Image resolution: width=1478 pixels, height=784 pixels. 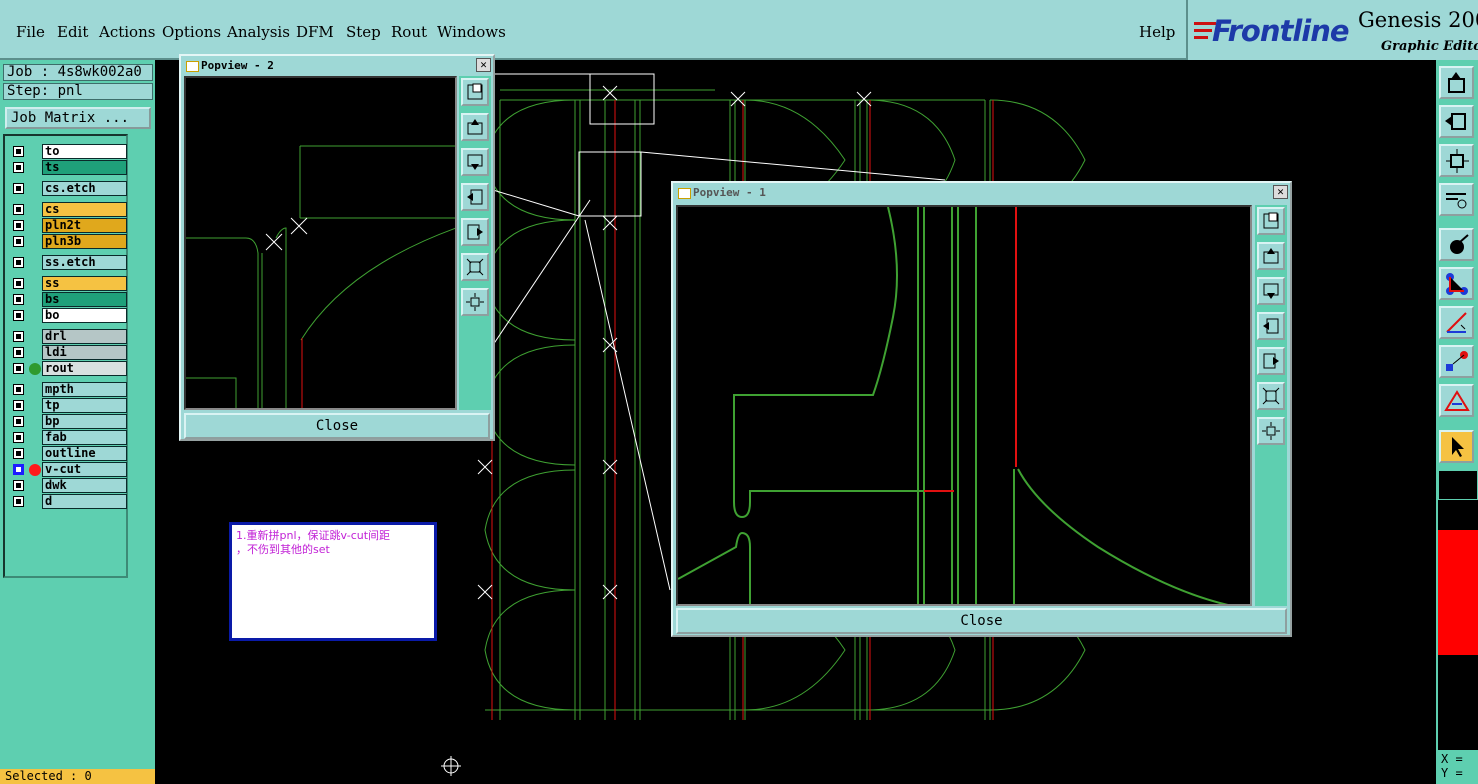 I want to click on layer-name: to, so click(x=84, y=151).